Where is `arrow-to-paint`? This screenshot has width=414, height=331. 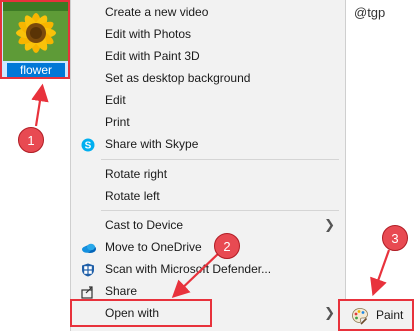 arrow-to-paint is located at coordinates (380, 273).